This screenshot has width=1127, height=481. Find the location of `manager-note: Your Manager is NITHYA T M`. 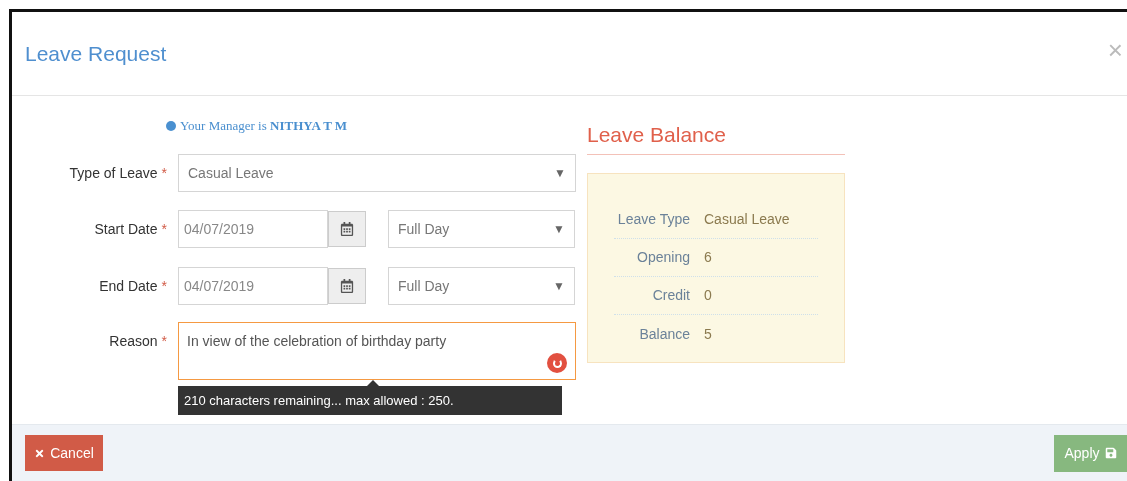

manager-note: Your Manager is NITHYA T M is located at coordinates (264, 126).